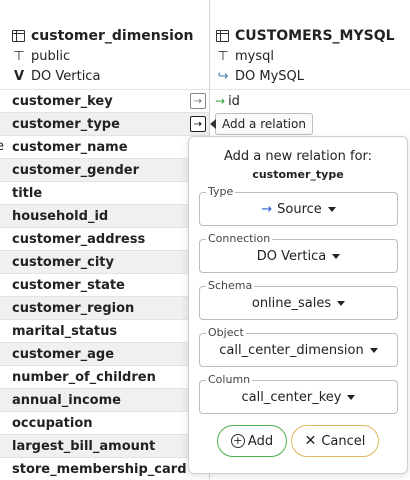  What do you see at coordinates (70, 147) in the screenshot?
I see `column-name: customer_name` at bounding box center [70, 147].